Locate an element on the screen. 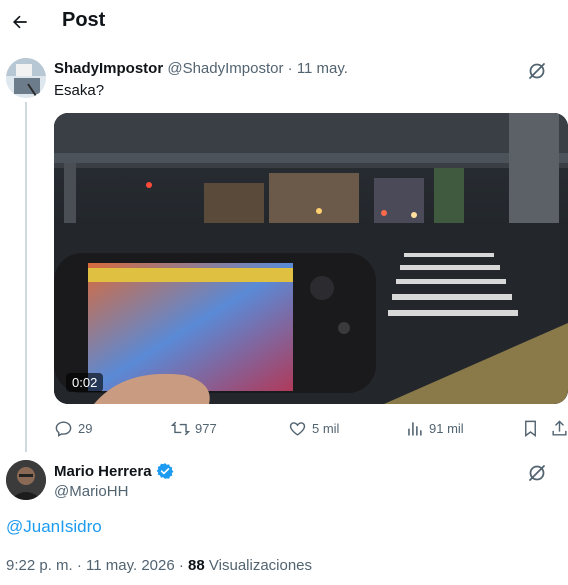  views-number: 88 is located at coordinates (196, 565).